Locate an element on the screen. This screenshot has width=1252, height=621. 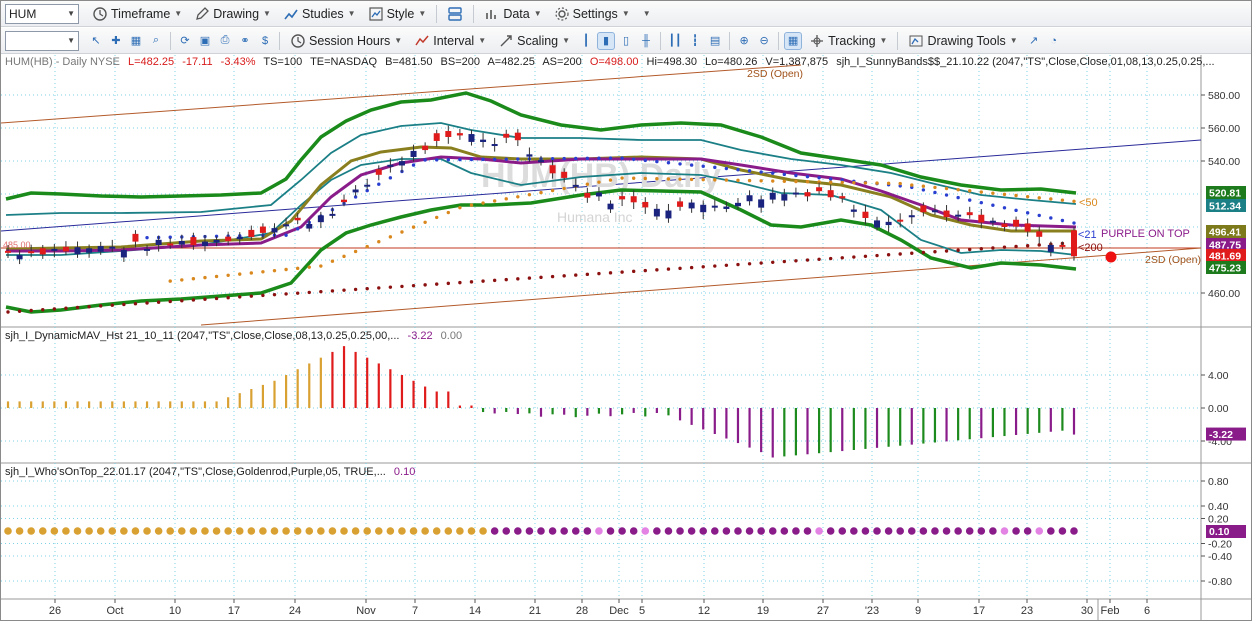
symbol-input: HUM ▼ is located at coordinates (42, 13).